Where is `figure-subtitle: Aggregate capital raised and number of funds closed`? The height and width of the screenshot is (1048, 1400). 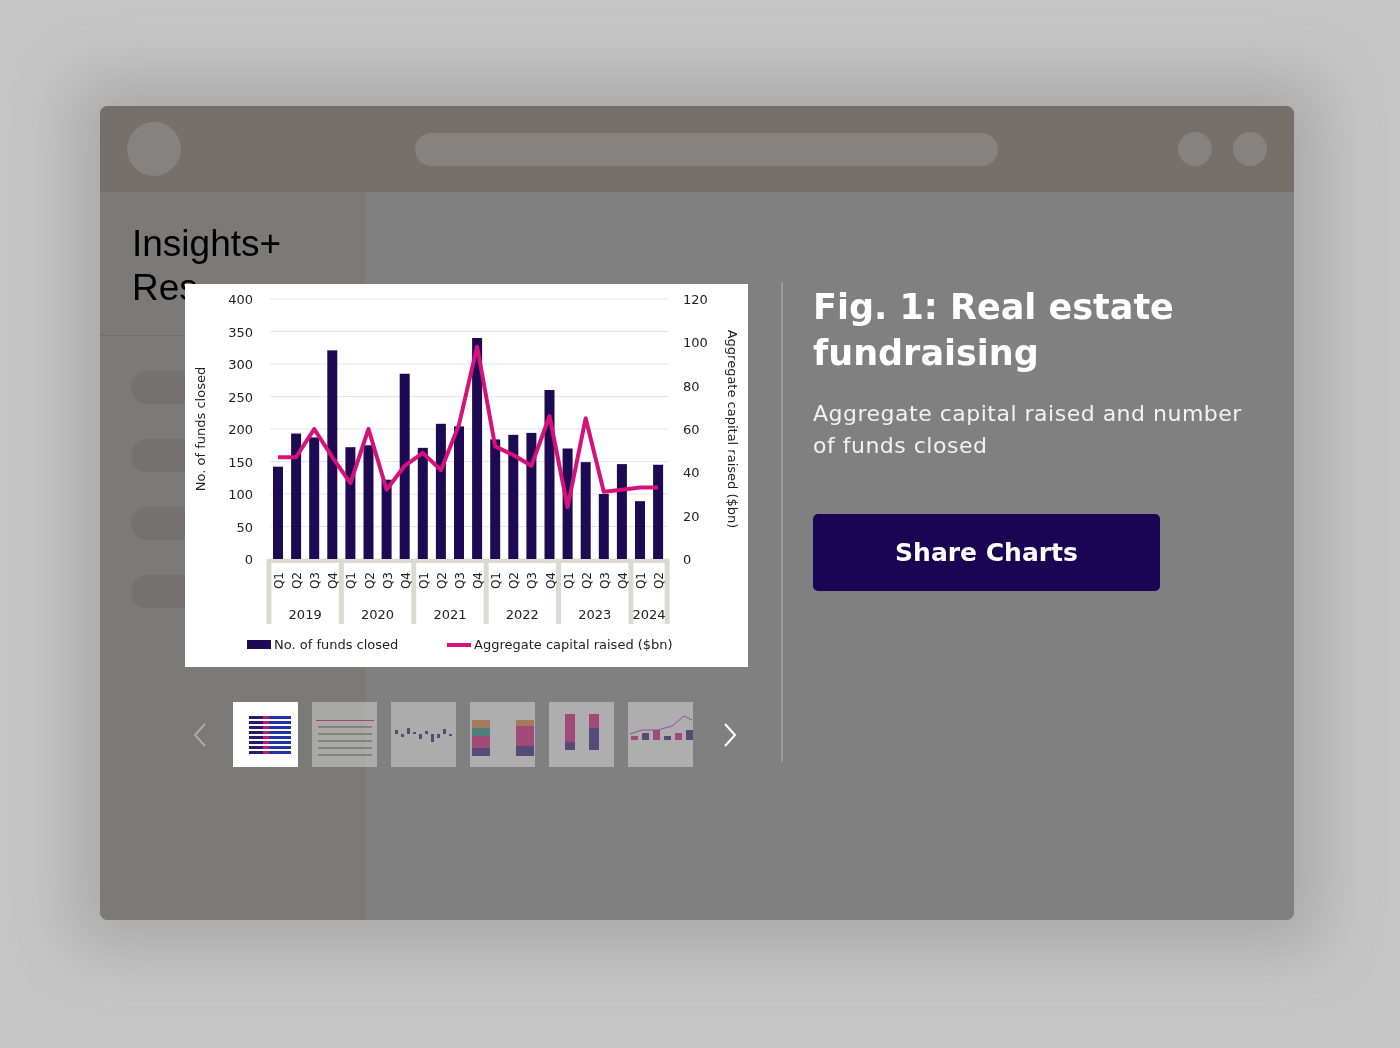
figure-subtitle: Aggregate capital raised and number of funds closed is located at coordinates (1028, 430).